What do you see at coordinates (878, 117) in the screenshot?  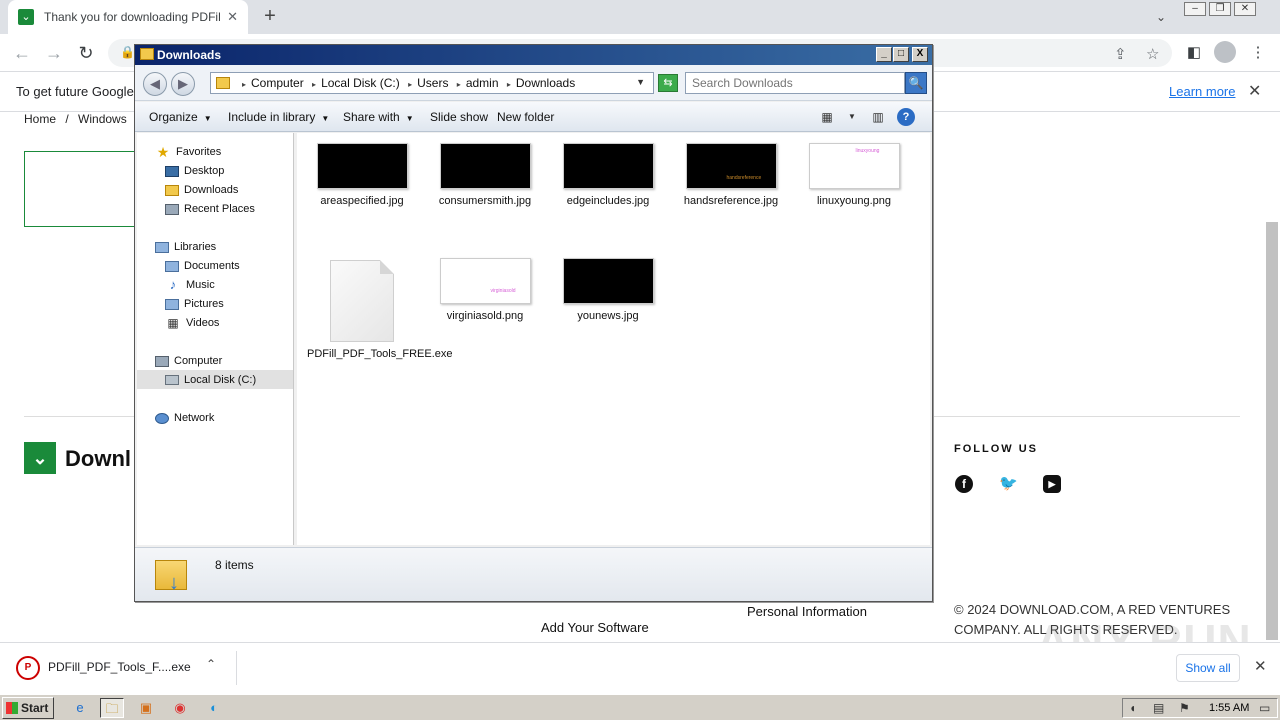 I see `preview-pane-icon: ▥` at bounding box center [878, 117].